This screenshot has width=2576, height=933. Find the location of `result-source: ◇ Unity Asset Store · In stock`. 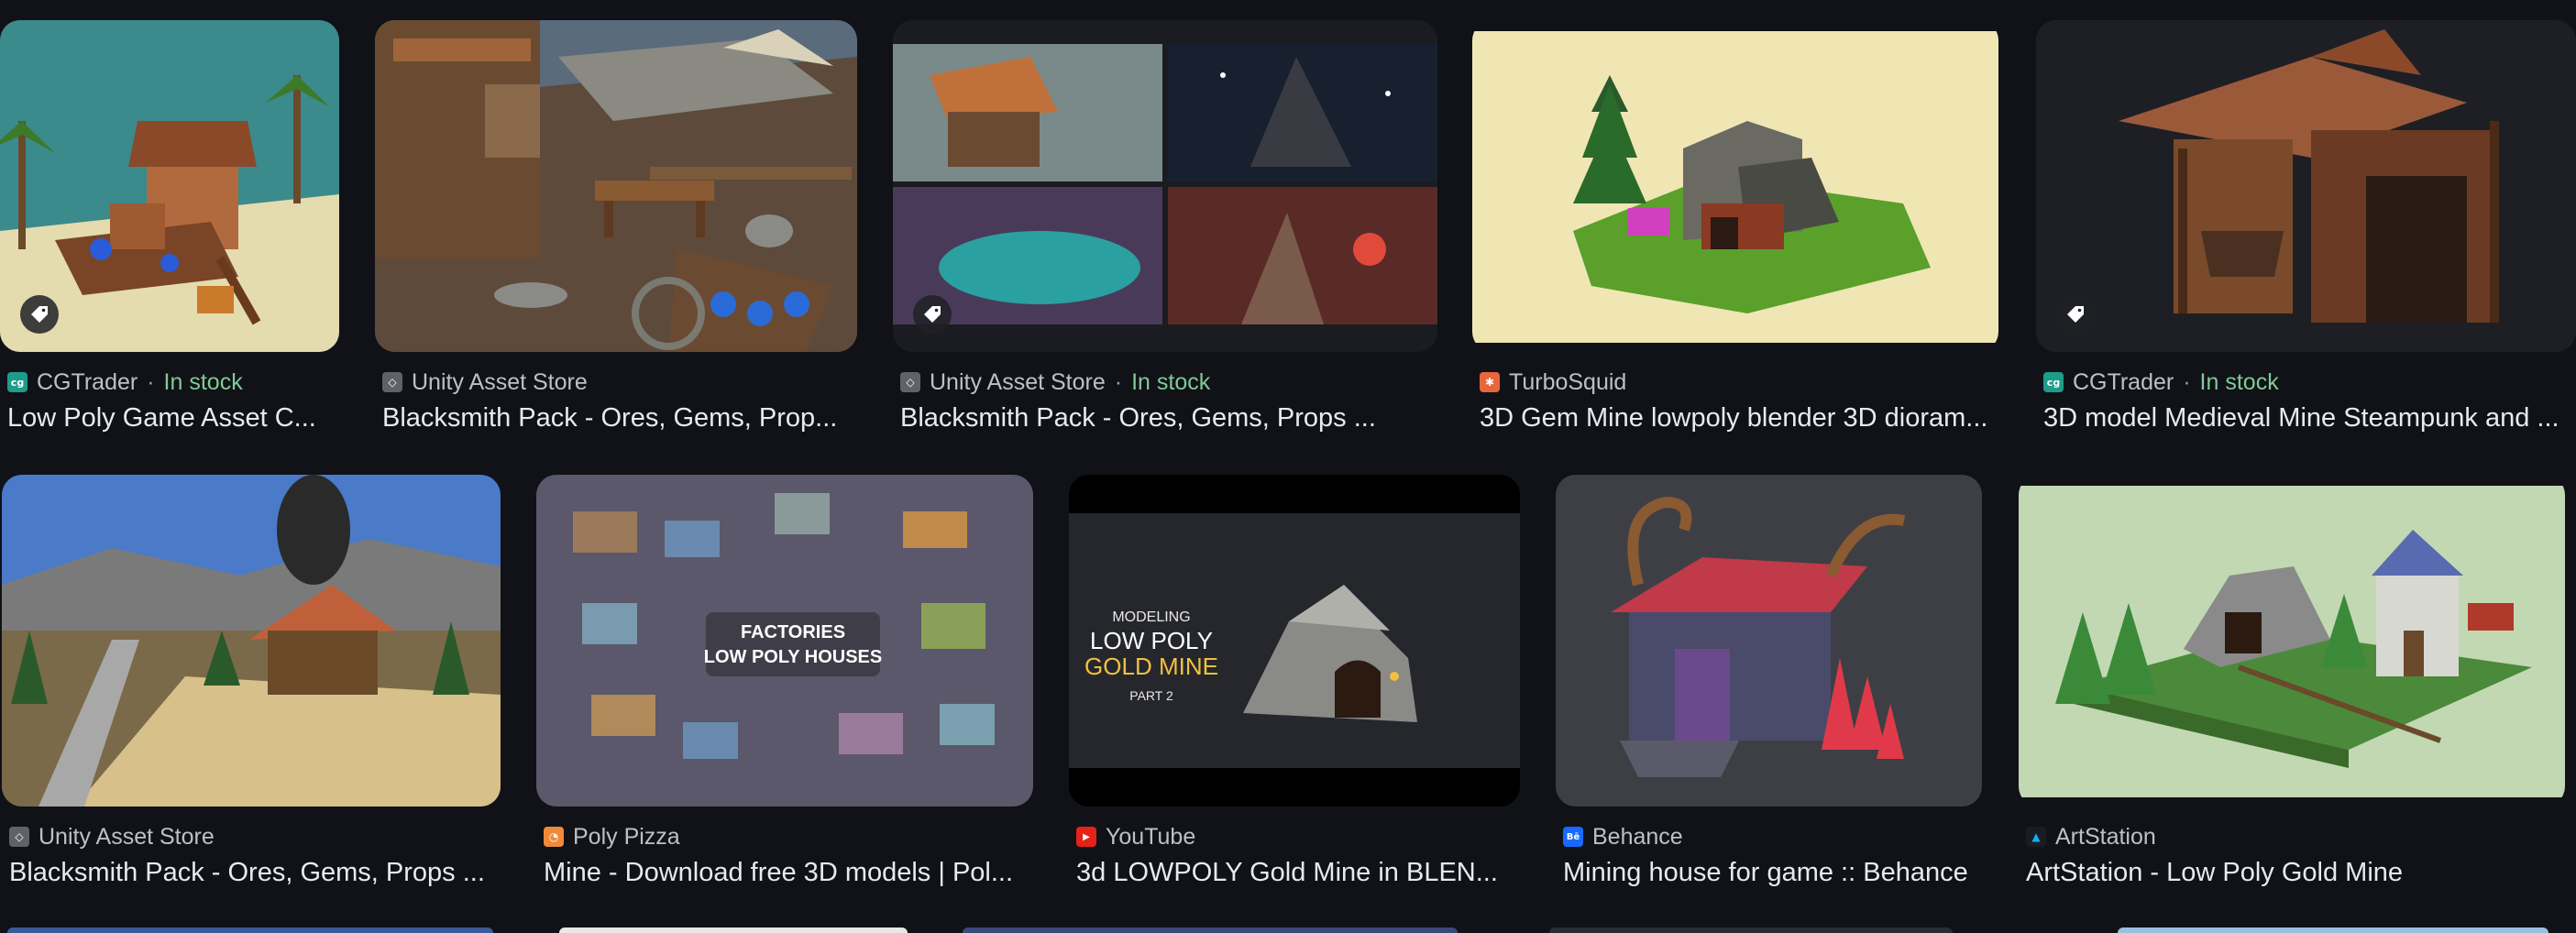

result-source: ◇ Unity Asset Store · In stock is located at coordinates (1165, 382).